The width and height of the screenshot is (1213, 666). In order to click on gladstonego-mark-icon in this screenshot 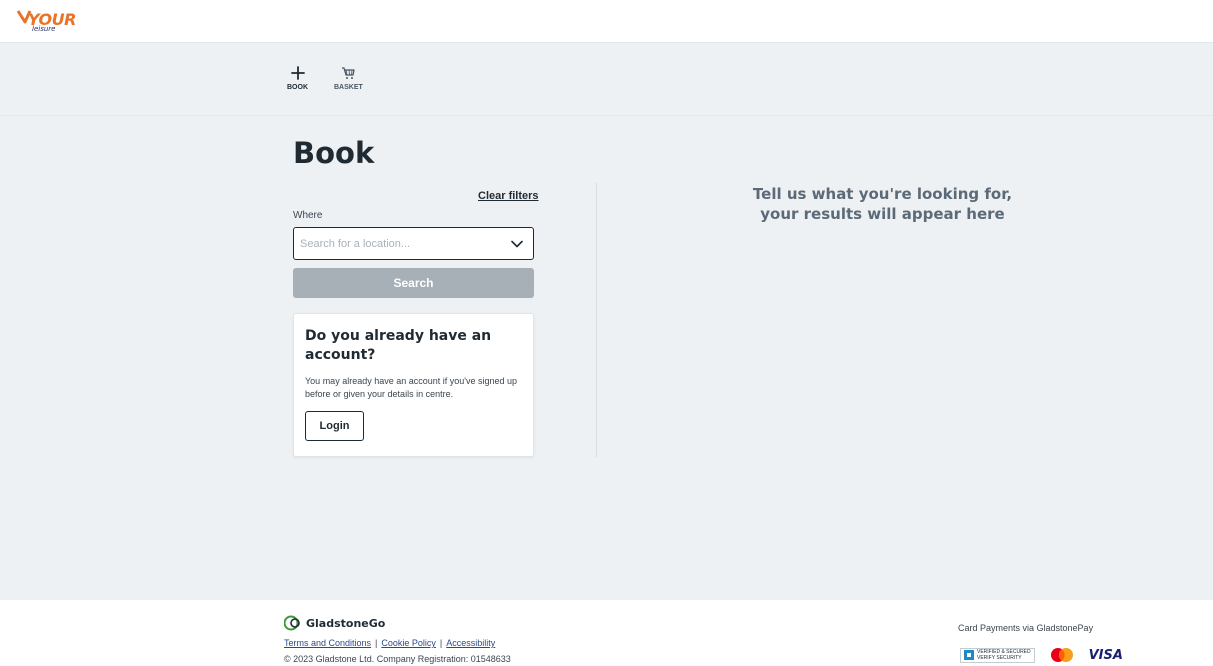, I will do `click(292, 623)`.